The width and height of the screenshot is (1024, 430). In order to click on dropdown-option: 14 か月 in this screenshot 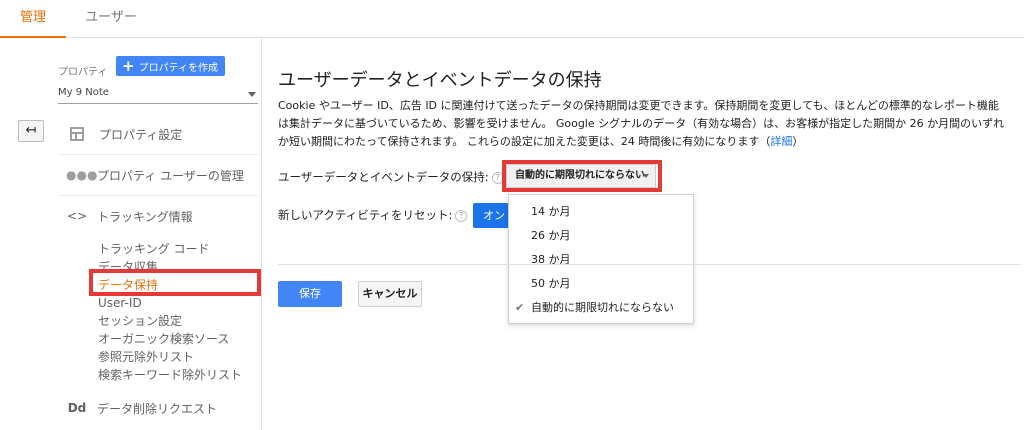, I will do `click(601, 212)`.